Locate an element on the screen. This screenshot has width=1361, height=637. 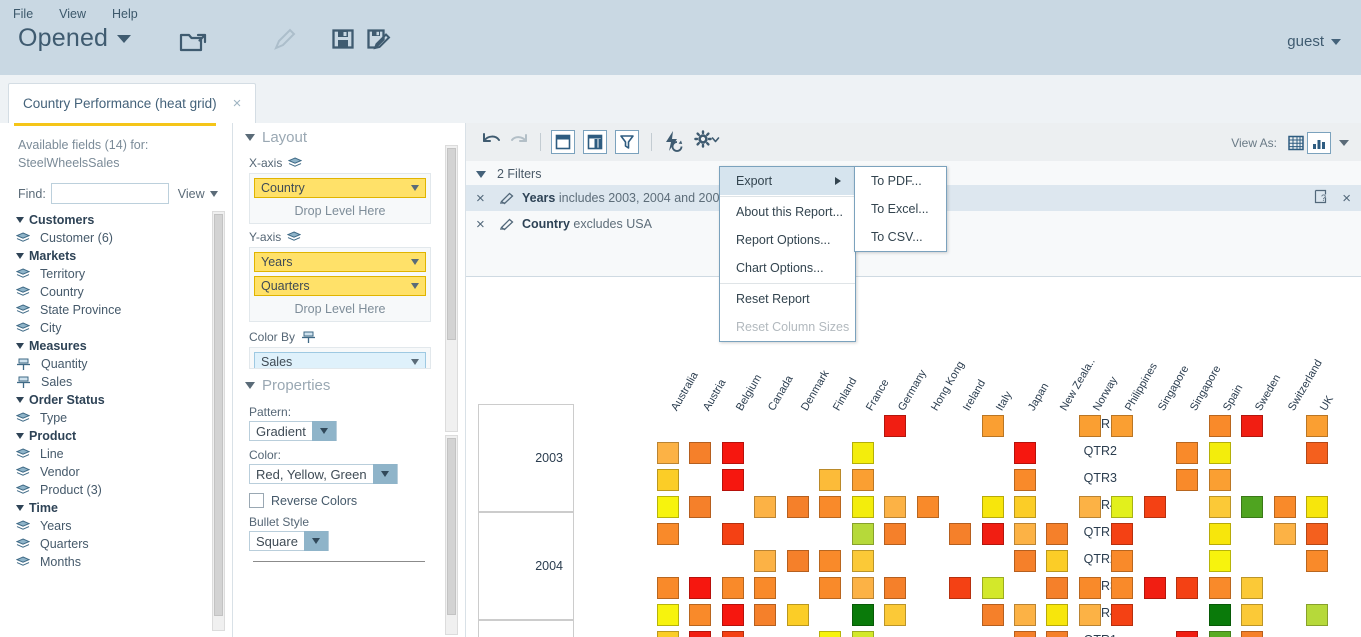
year-cell-2003: 2003 is located at coordinates (526, 458).